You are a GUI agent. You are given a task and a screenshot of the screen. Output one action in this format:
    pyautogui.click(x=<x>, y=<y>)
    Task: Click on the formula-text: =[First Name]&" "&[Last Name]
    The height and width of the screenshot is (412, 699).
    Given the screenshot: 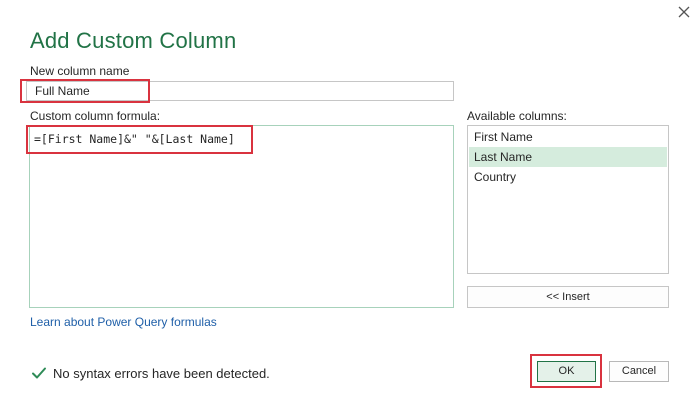 What is the action you would take?
    pyautogui.click(x=134, y=139)
    